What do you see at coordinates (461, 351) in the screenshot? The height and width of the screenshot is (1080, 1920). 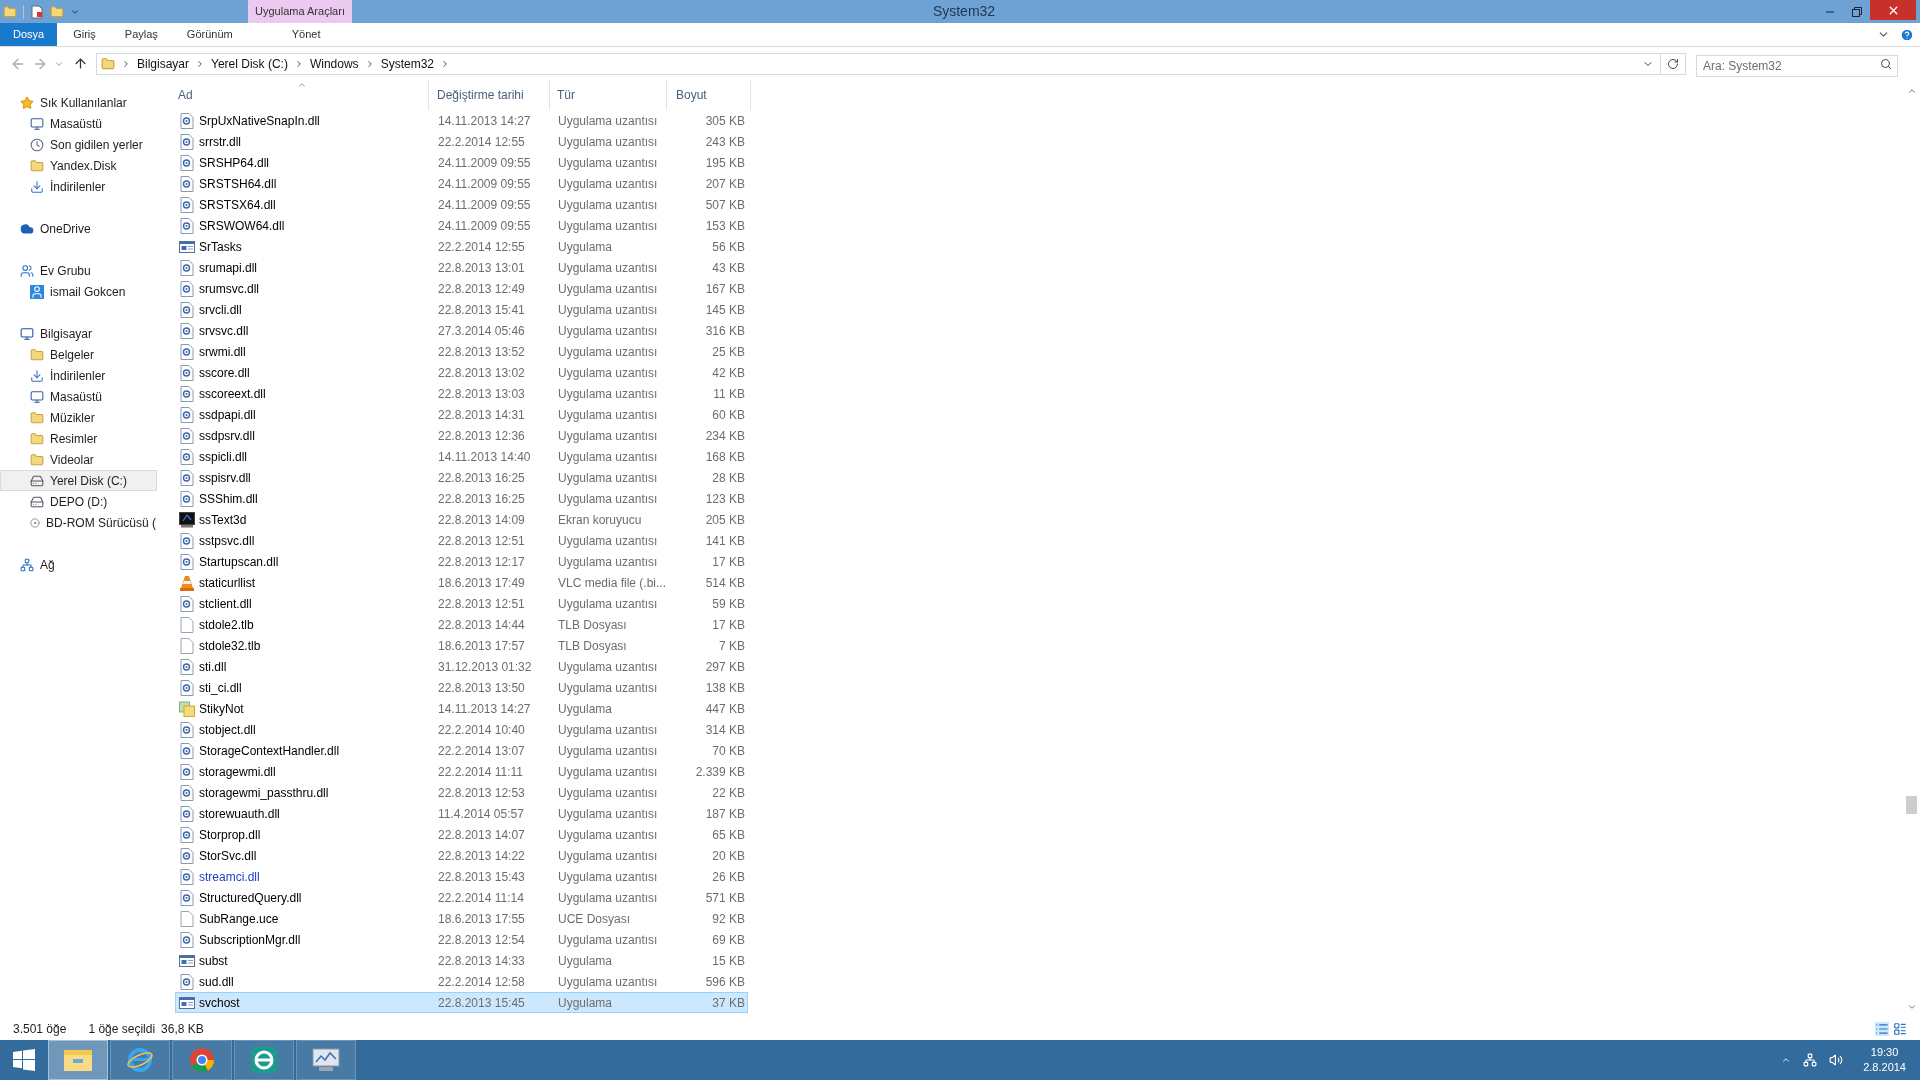 I see `file-row: srwmi.dll 22.8.2013 13:52 Uygulama uzantısı 25 KB` at bounding box center [461, 351].